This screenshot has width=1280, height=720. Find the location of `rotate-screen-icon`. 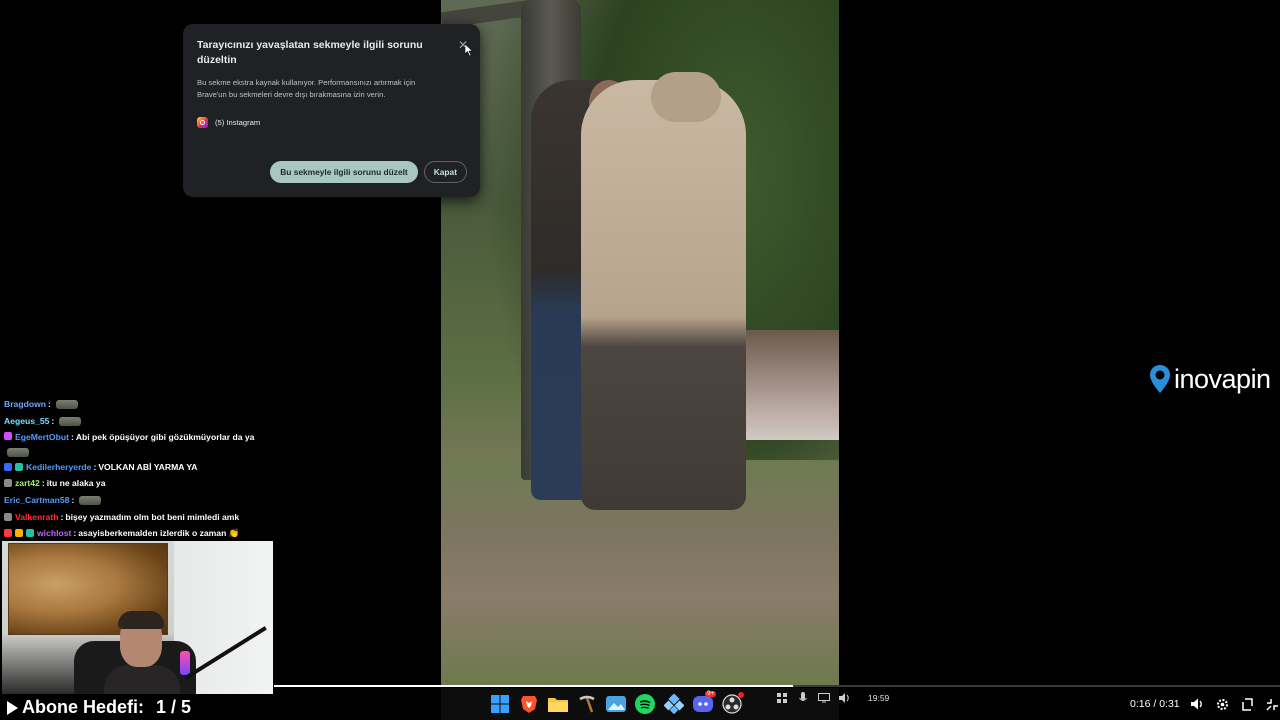

rotate-screen-icon is located at coordinates (1248, 704).